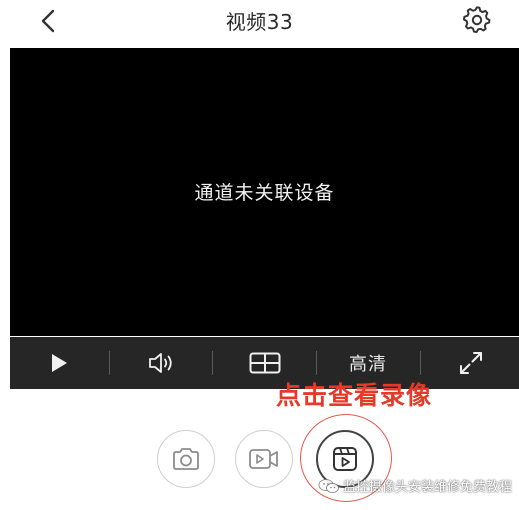 This screenshot has height=510, width=519. I want to click on annotation-text: 点击查看录像, so click(354, 395).